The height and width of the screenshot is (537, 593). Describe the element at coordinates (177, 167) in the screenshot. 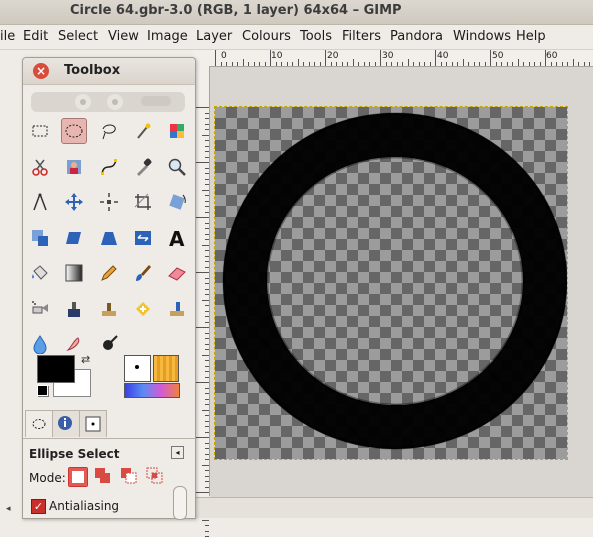

I see `zoom-icon` at that location.